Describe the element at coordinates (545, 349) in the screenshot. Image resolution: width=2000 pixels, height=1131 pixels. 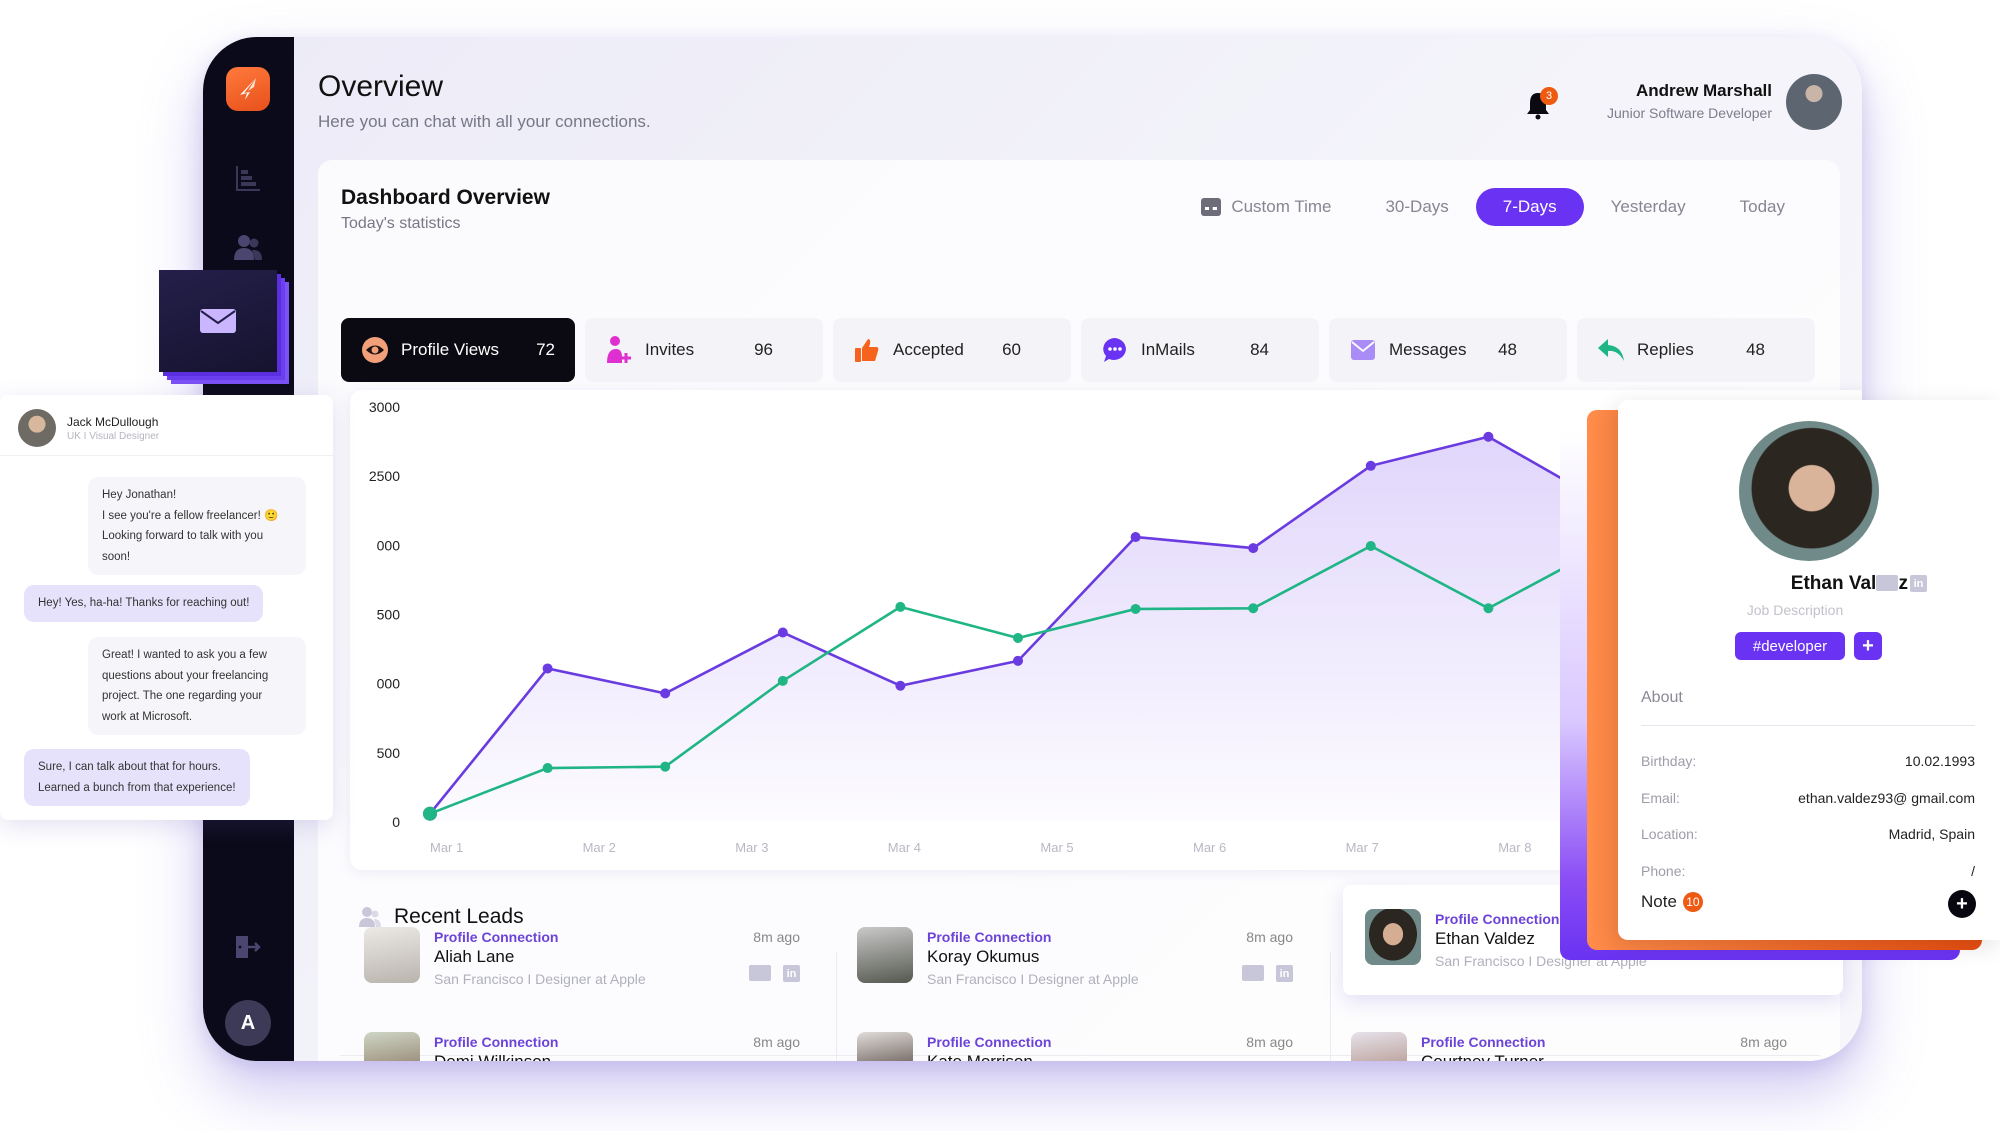
I see `stat-value: 72` at that location.